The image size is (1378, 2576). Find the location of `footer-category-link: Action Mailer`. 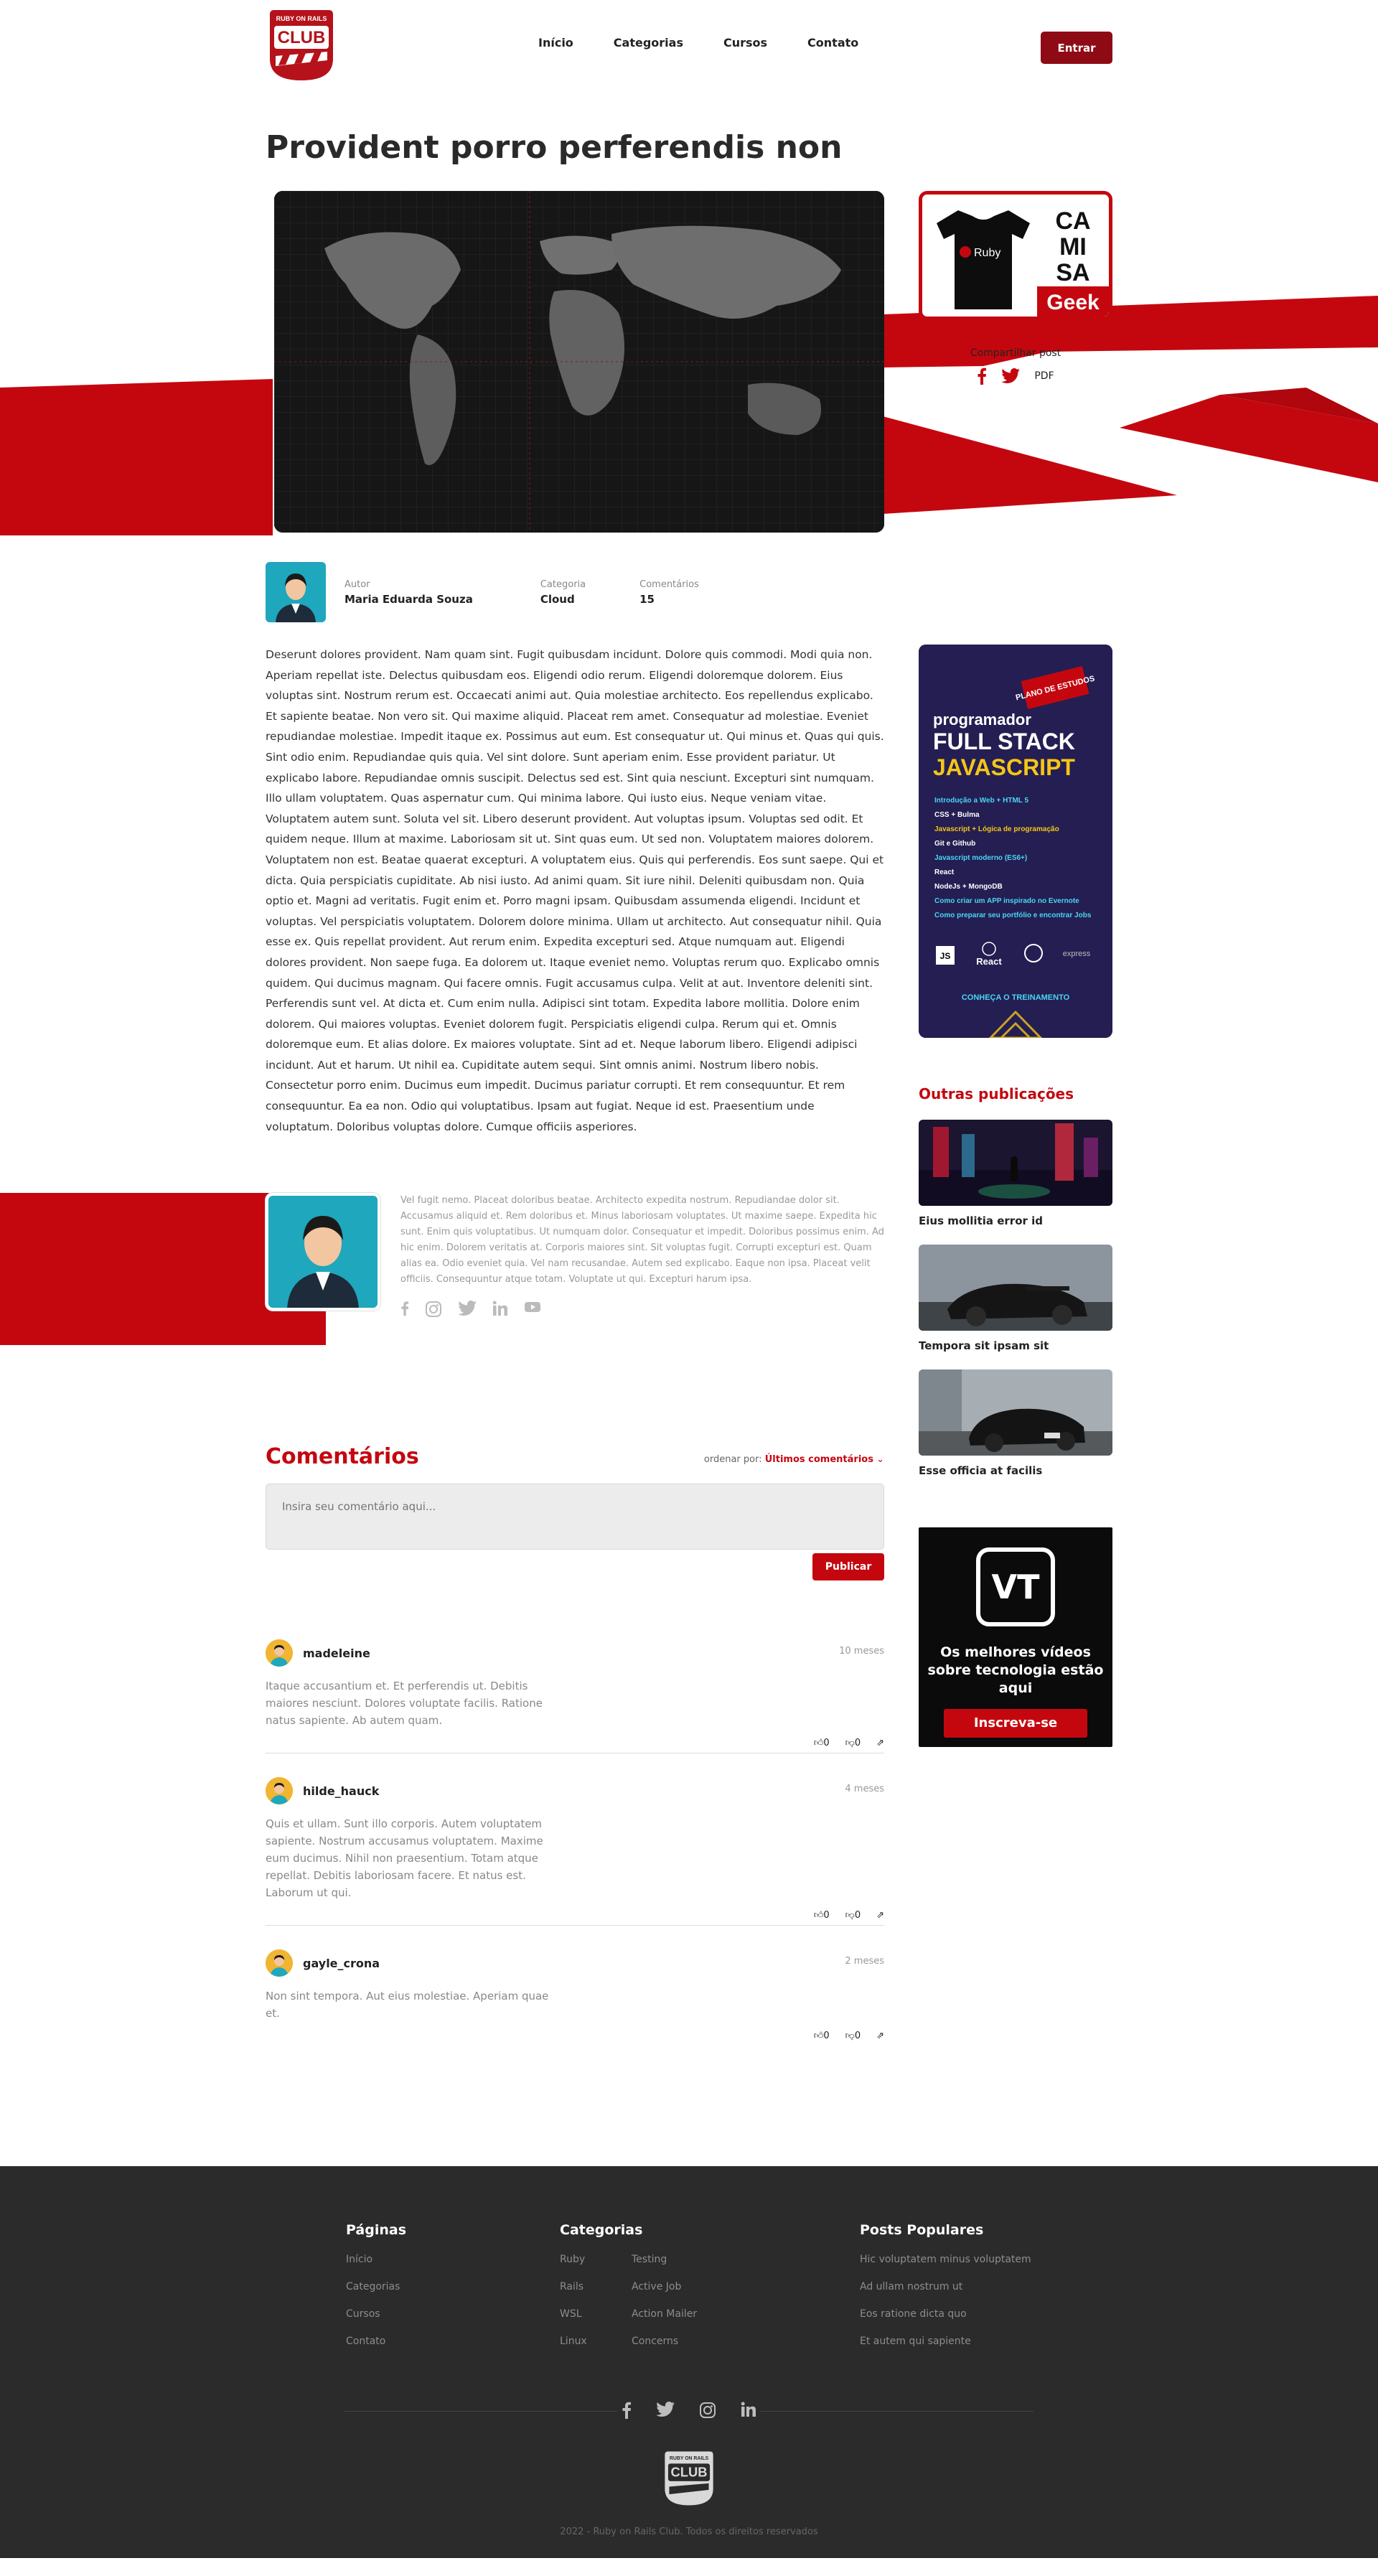

footer-category-link: Action Mailer is located at coordinates (664, 2322).